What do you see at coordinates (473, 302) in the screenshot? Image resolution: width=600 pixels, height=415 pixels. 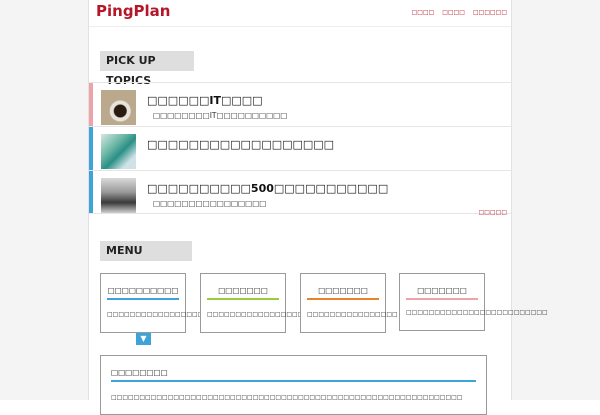 I see `menu-card-4: □□□□□□□ □□□□□□□□□□□□□□□□□□□□□□□□□` at bounding box center [473, 302].